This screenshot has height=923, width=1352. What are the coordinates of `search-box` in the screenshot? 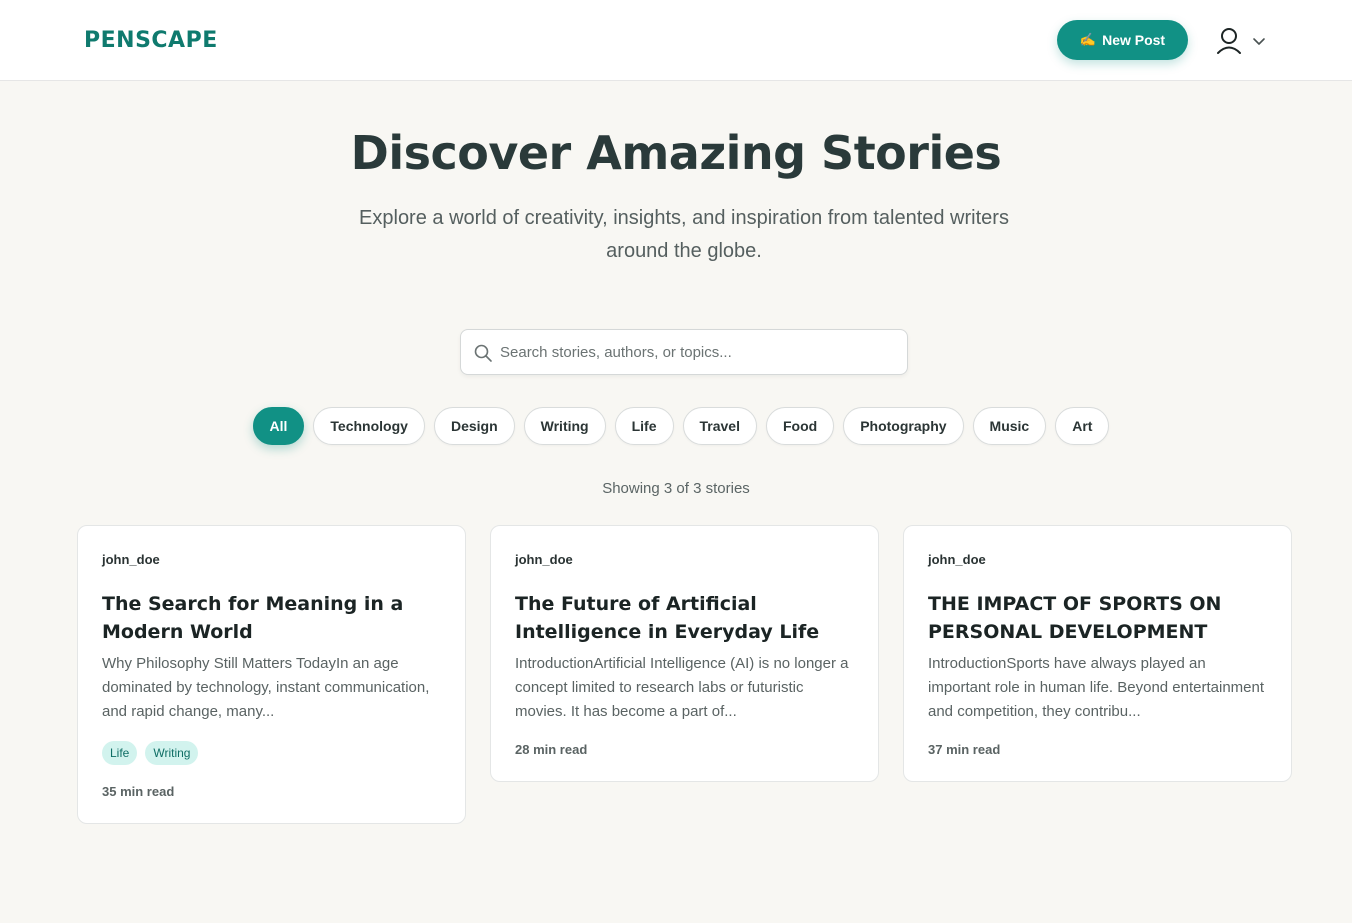 It's located at (684, 352).